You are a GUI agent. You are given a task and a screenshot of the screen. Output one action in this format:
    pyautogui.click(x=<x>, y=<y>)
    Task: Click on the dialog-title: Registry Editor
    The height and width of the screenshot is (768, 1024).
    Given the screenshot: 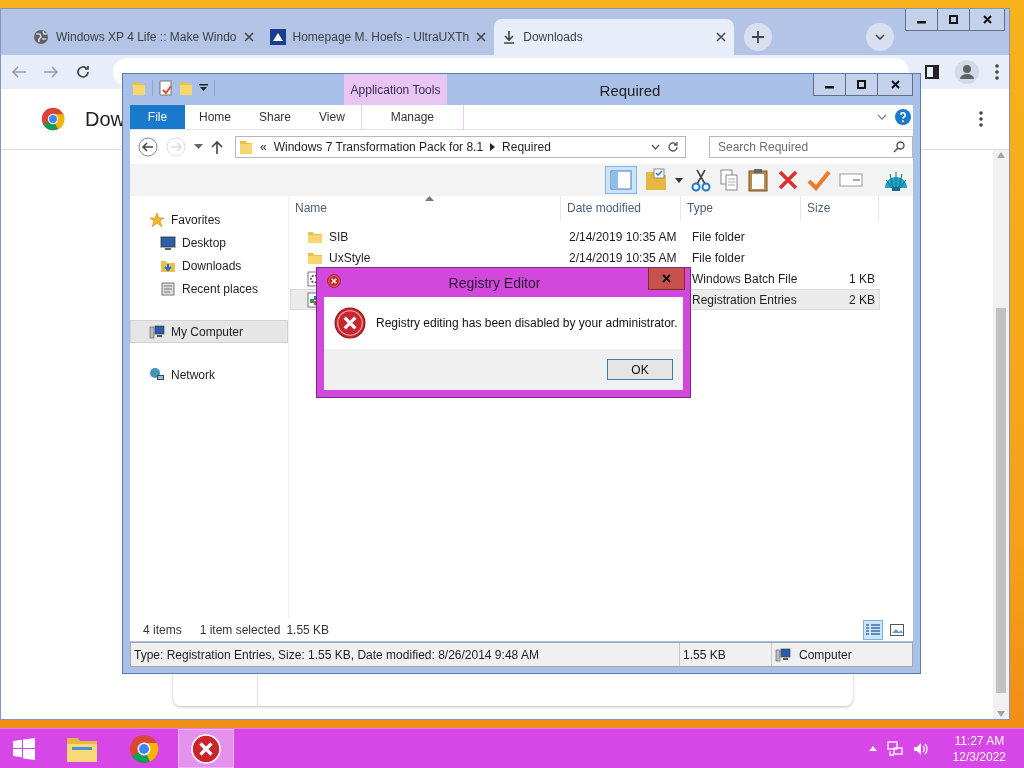 What is the action you would take?
    pyautogui.click(x=494, y=282)
    